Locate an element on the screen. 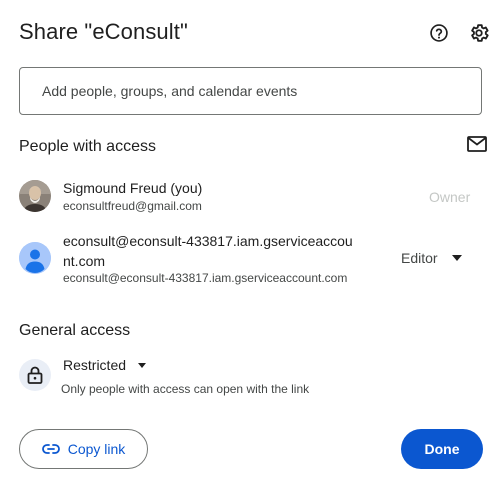 The height and width of the screenshot is (489, 503). access-level-dropdown: Restricted is located at coordinates (105, 365).